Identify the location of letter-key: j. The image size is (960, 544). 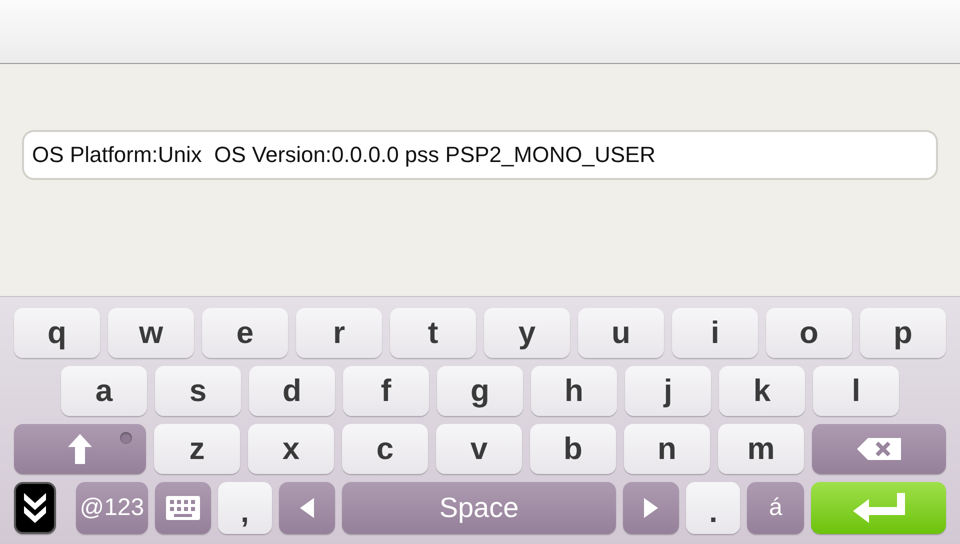
(668, 391).